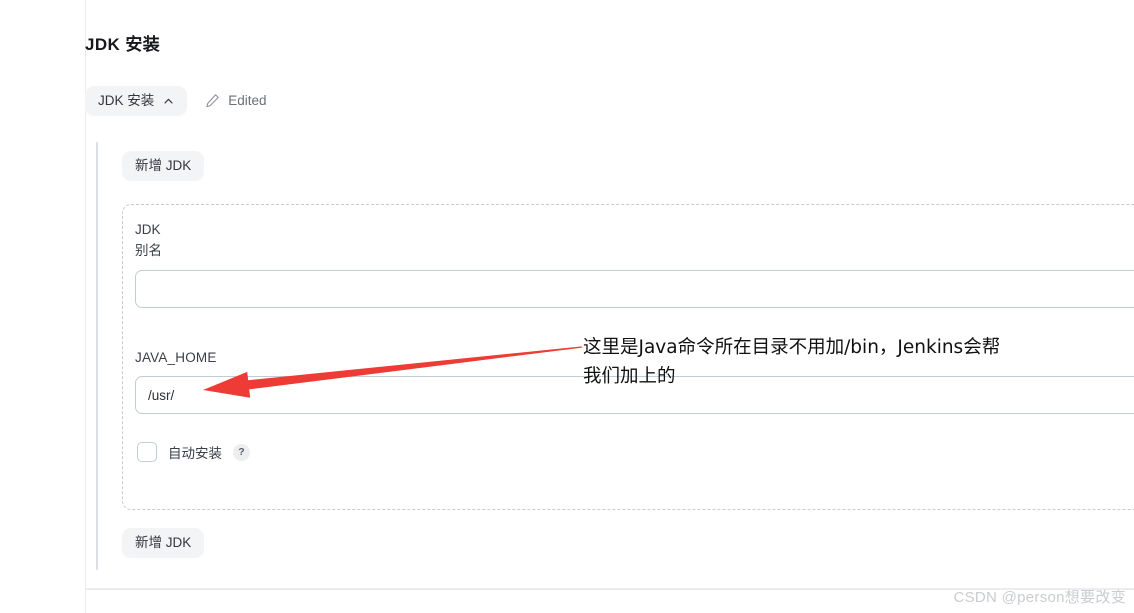 The width and height of the screenshot is (1134, 613). Describe the element at coordinates (147, 452) in the screenshot. I see `auto-install-checkbox` at that location.